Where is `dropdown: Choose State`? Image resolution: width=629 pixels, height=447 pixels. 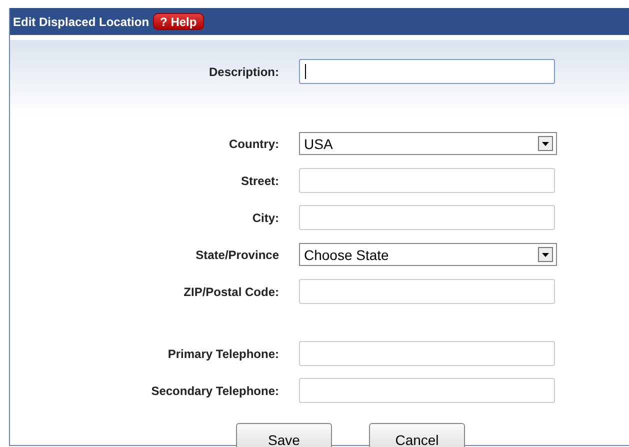
dropdown: Choose State is located at coordinates (428, 254).